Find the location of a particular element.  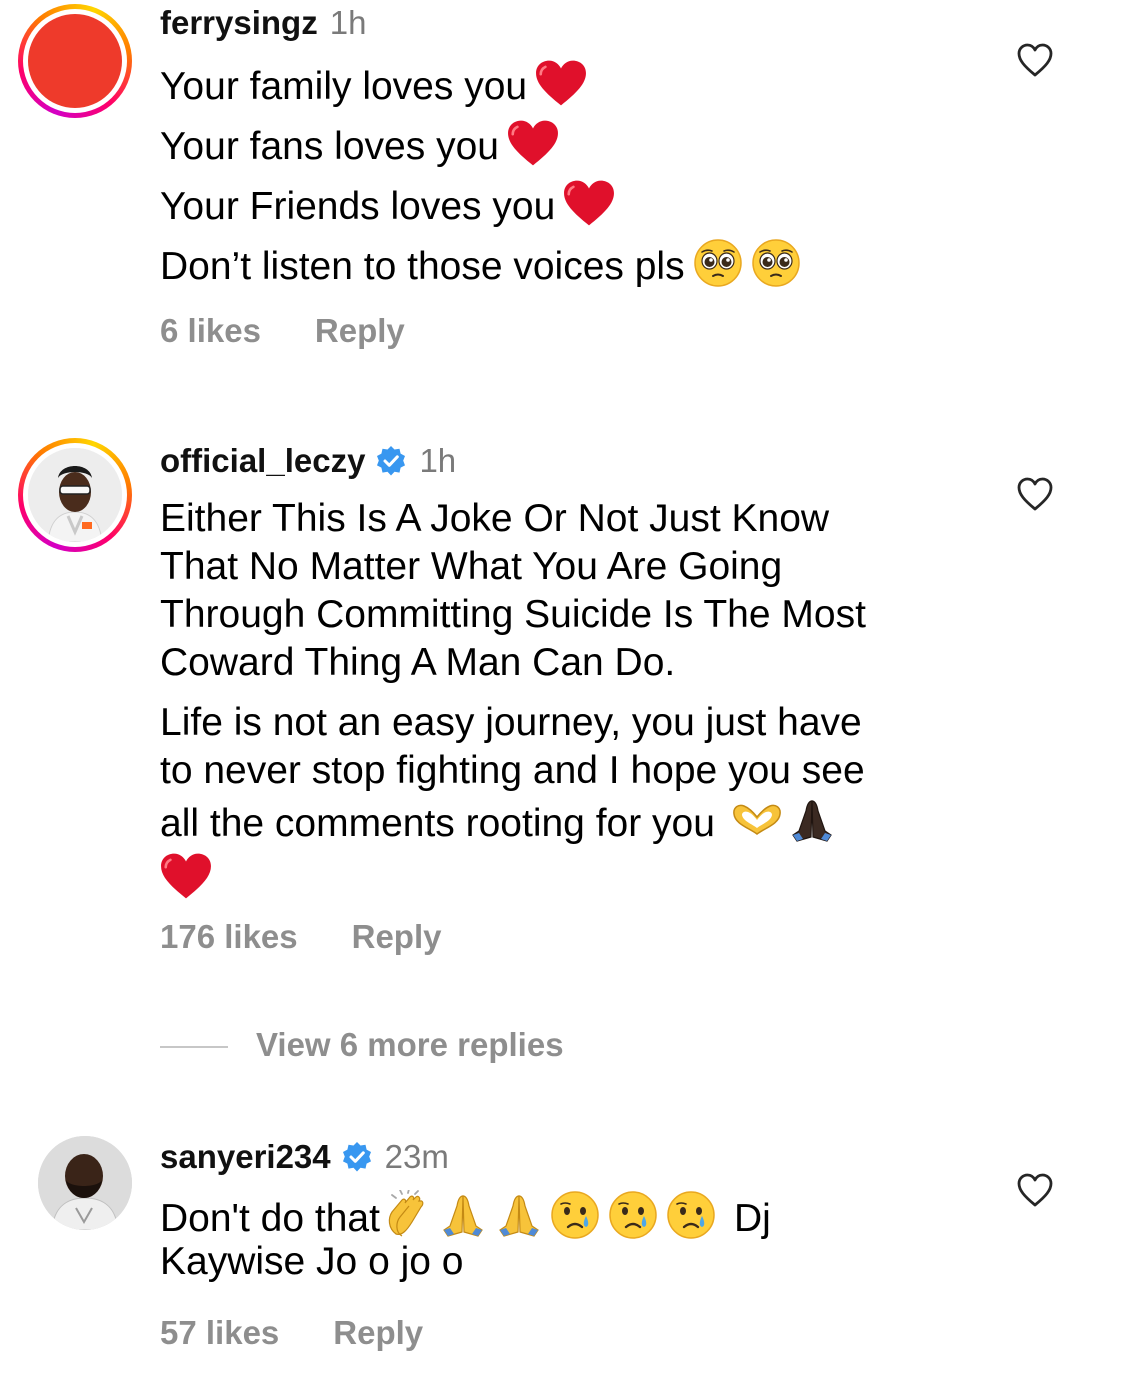

comment-text: Don't do that Dj Kaywise Jo o jo o is located at coordinates (570, 1238).